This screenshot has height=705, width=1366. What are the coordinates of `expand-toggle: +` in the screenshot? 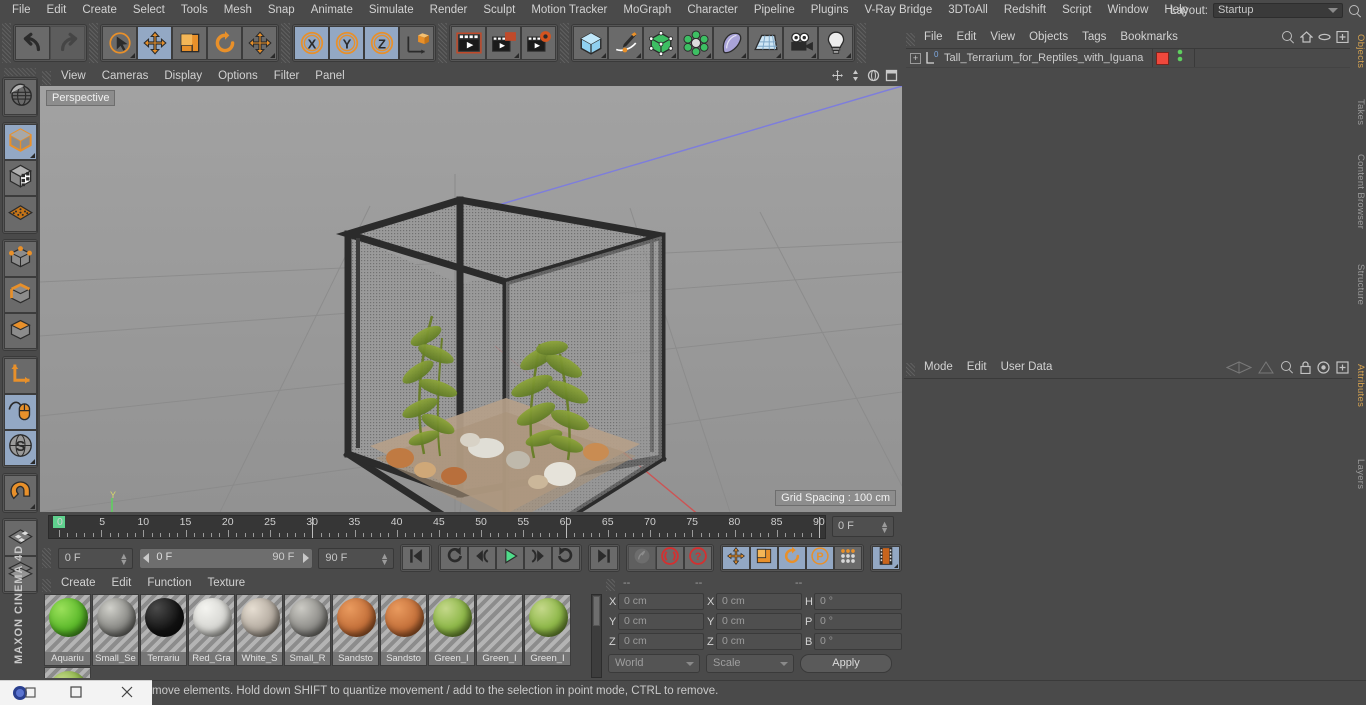 It's located at (915, 58).